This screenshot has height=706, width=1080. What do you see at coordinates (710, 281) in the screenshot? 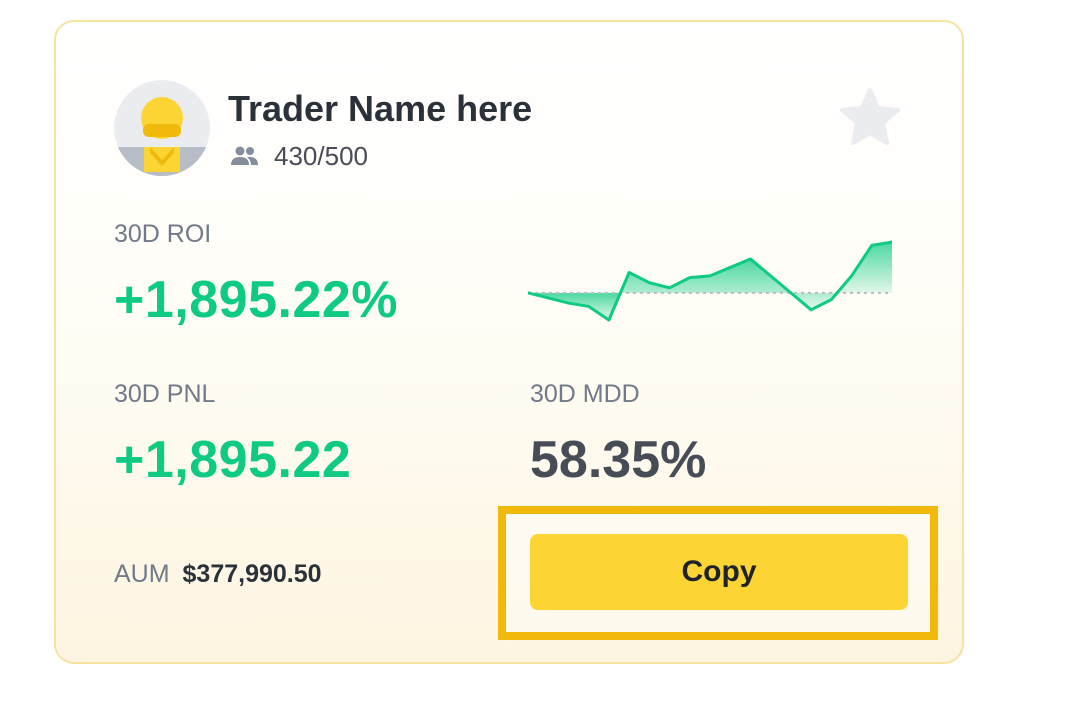
I see `roi-sparkline-chart` at bounding box center [710, 281].